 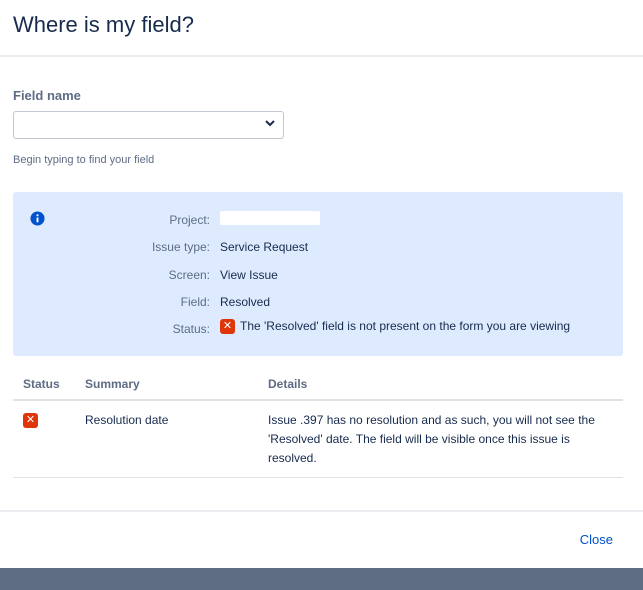 I want to click on dialog-header: Where is my field?, so click(x=321, y=28).